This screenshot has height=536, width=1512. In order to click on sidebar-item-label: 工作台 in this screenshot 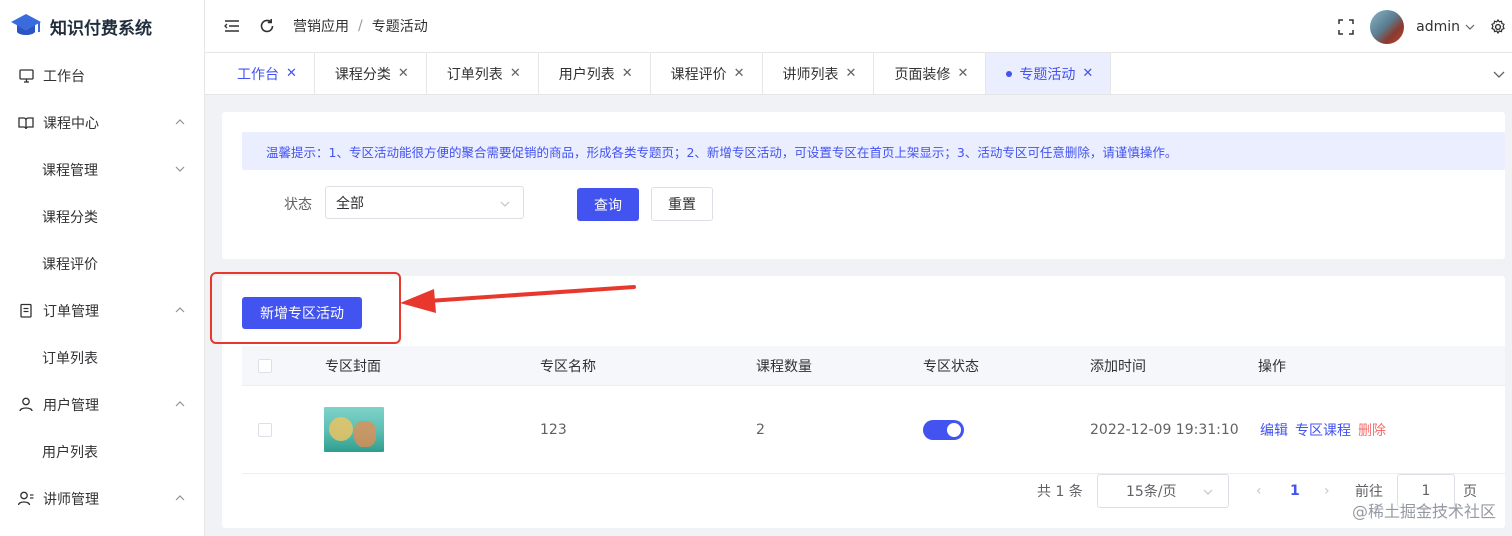, I will do `click(64, 76)`.